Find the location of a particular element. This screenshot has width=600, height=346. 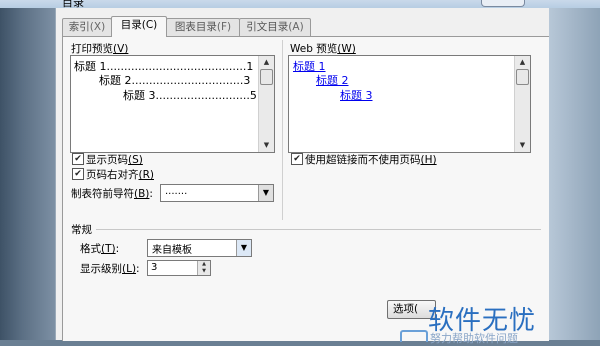

tab-table-of-authorities: 引文目录(A) is located at coordinates (275, 27).